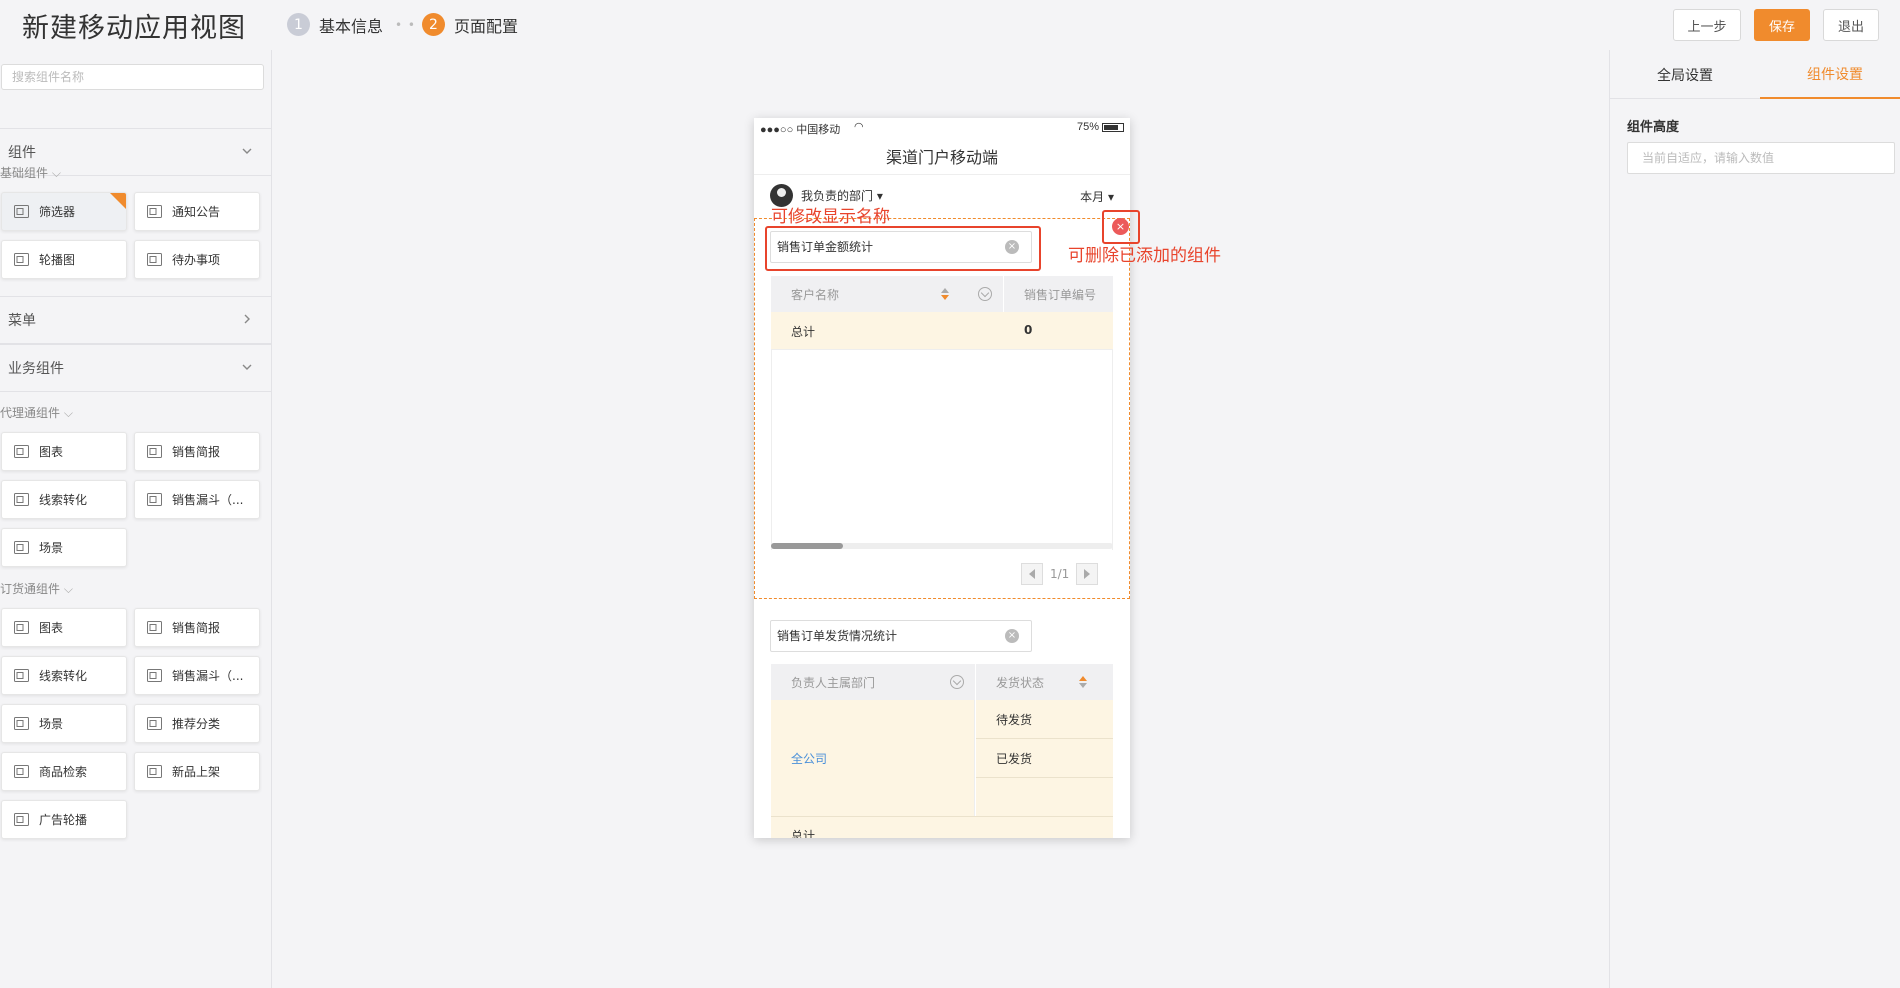 The height and width of the screenshot is (988, 1900). I want to click on step-page-config: 2 页面配置, so click(470, 24).